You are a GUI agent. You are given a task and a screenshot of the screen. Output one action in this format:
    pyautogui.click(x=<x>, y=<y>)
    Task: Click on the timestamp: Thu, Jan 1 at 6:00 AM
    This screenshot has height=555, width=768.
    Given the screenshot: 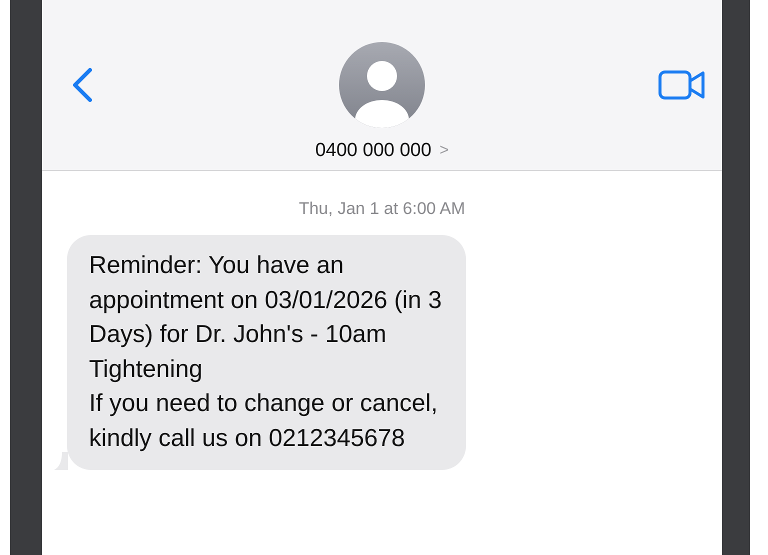 What is the action you would take?
    pyautogui.click(x=382, y=209)
    